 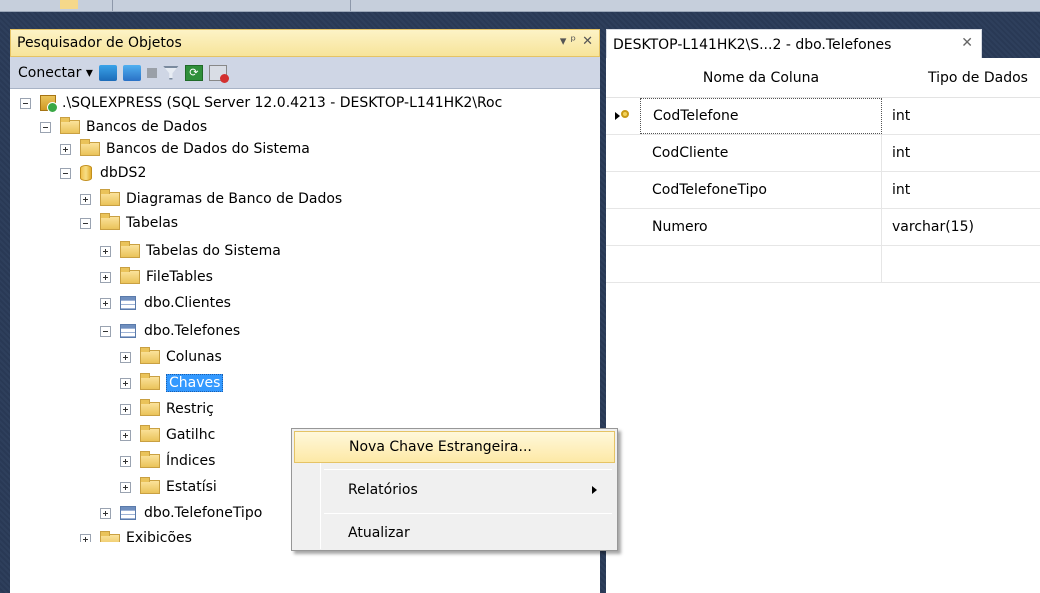 What do you see at coordinates (168, 487) in the screenshot?
I see `tree-node-estatisticas: Estatísi` at bounding box center [168, 487].